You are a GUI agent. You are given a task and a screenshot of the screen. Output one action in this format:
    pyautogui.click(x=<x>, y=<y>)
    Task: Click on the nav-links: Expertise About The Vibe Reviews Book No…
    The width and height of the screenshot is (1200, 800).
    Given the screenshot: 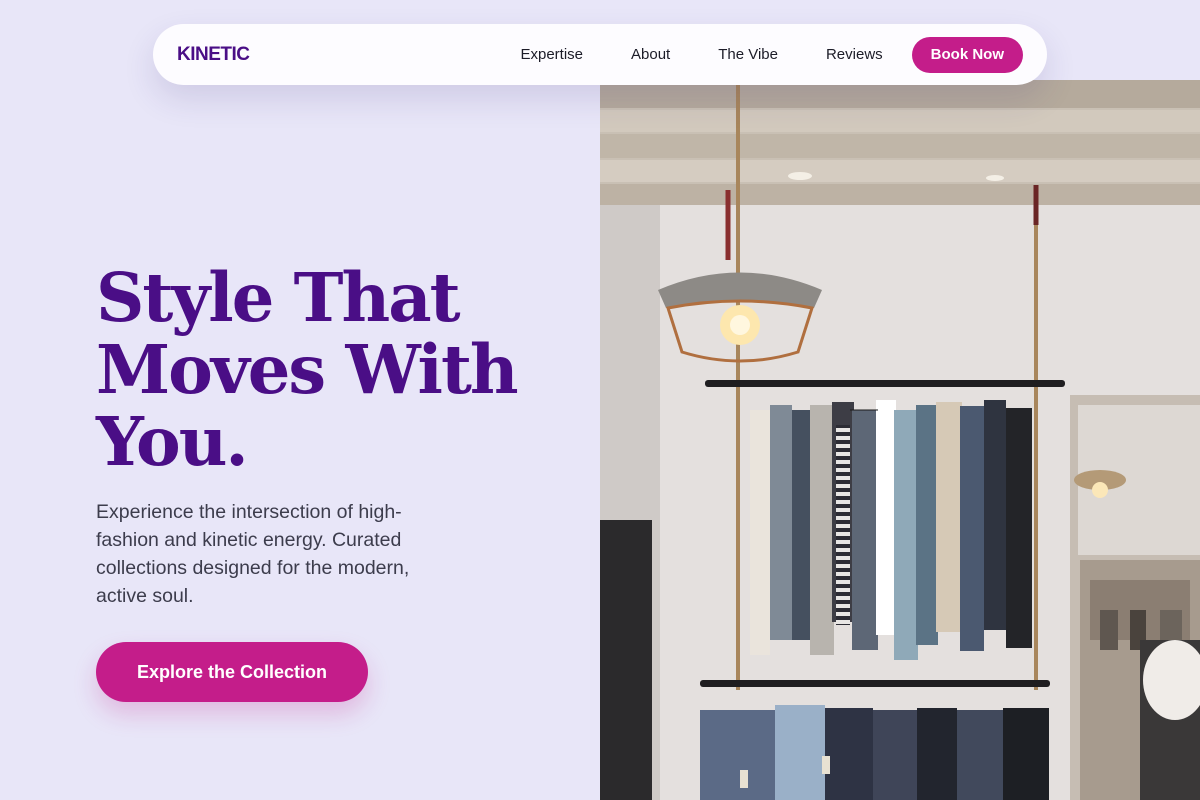 What is the action you would take?
    pyautogui.click(x=771, y=54)
    